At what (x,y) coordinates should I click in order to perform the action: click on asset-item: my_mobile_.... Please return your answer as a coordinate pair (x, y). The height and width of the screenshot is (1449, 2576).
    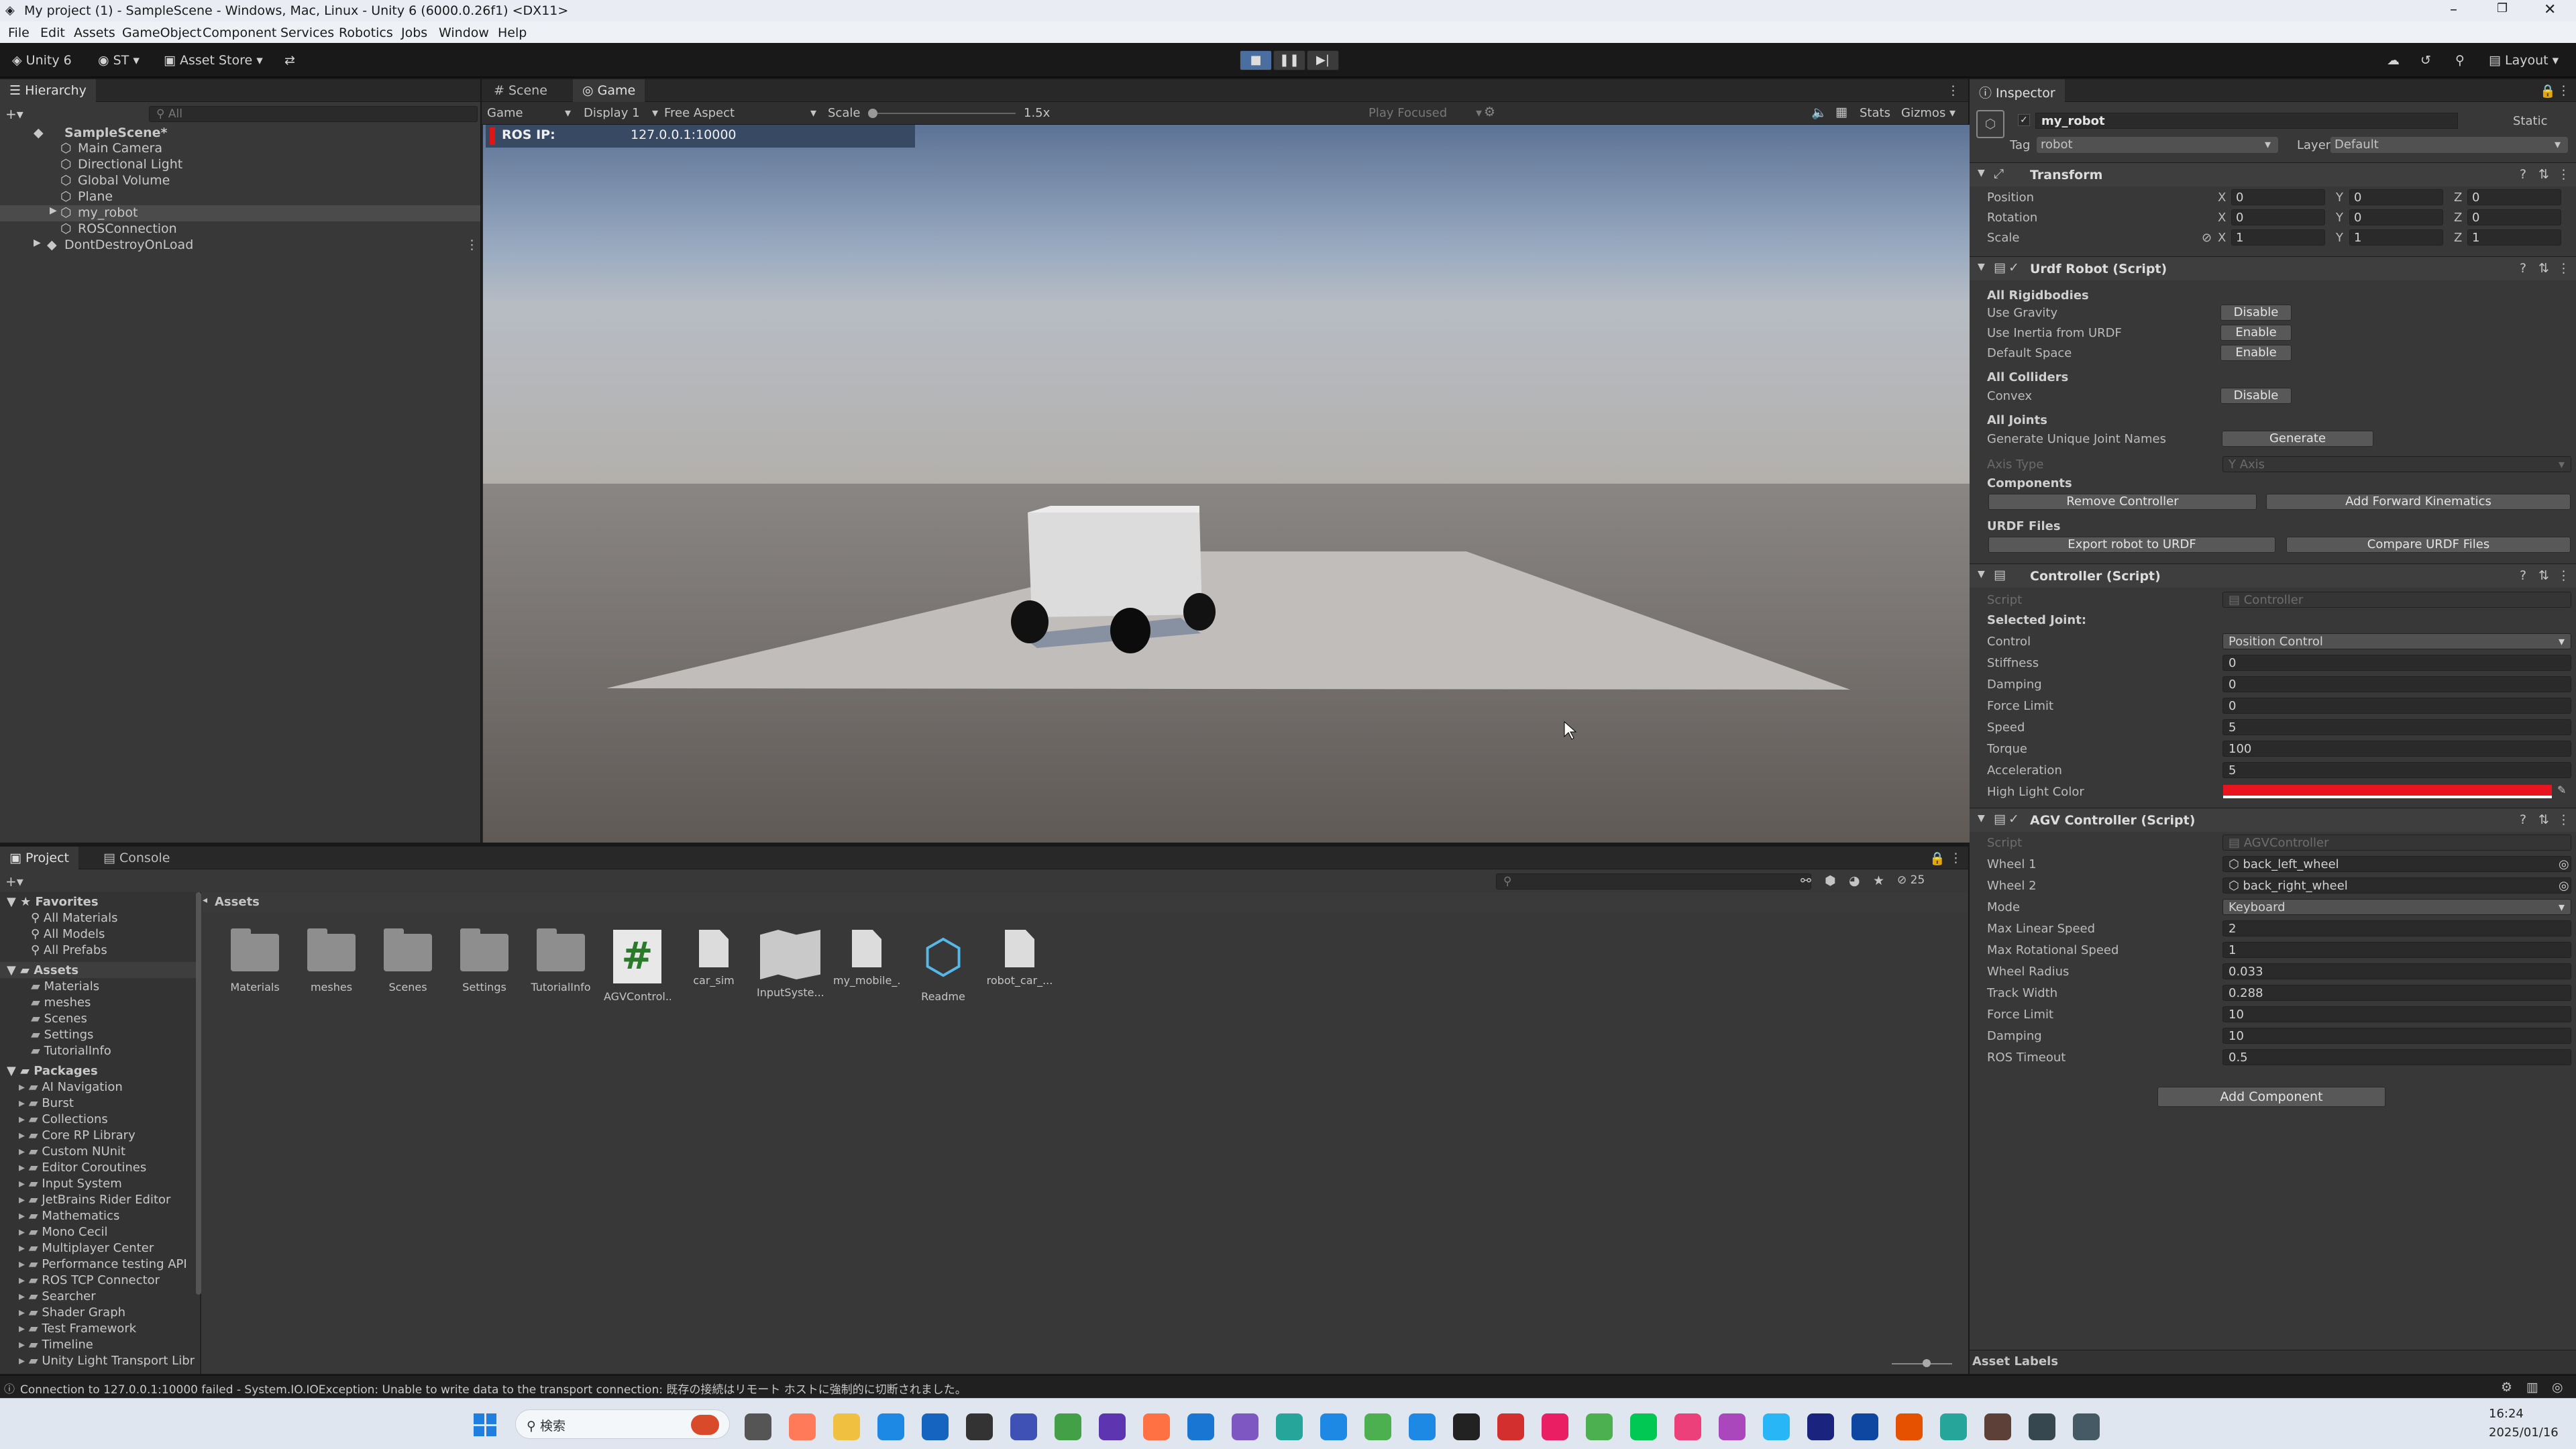
    Looking at the image, I should click on (866, 958).